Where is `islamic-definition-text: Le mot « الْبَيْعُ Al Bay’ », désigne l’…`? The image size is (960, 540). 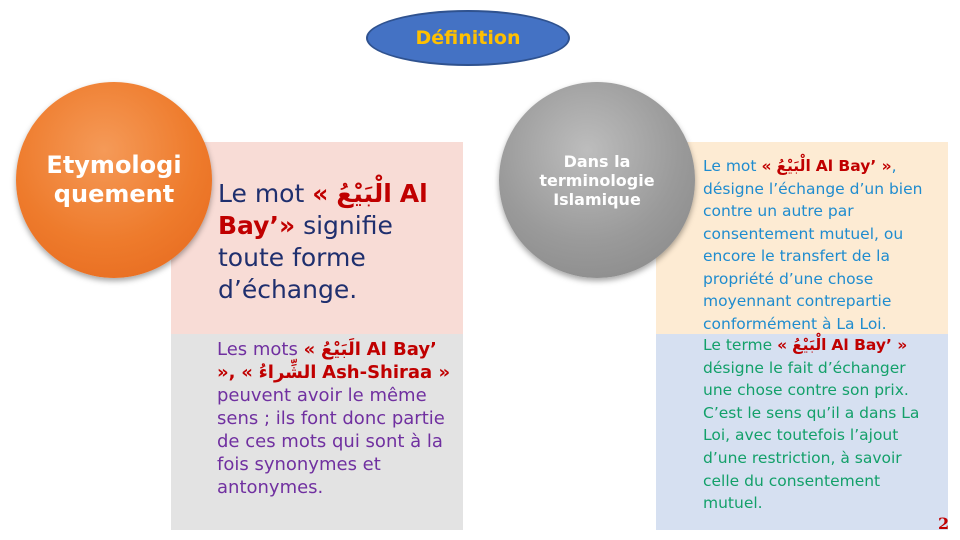 islamic-definition-text: Le mot « الْبَيْعُ Al Bay’ », désigne l’… is located at coordinates (821, 245).